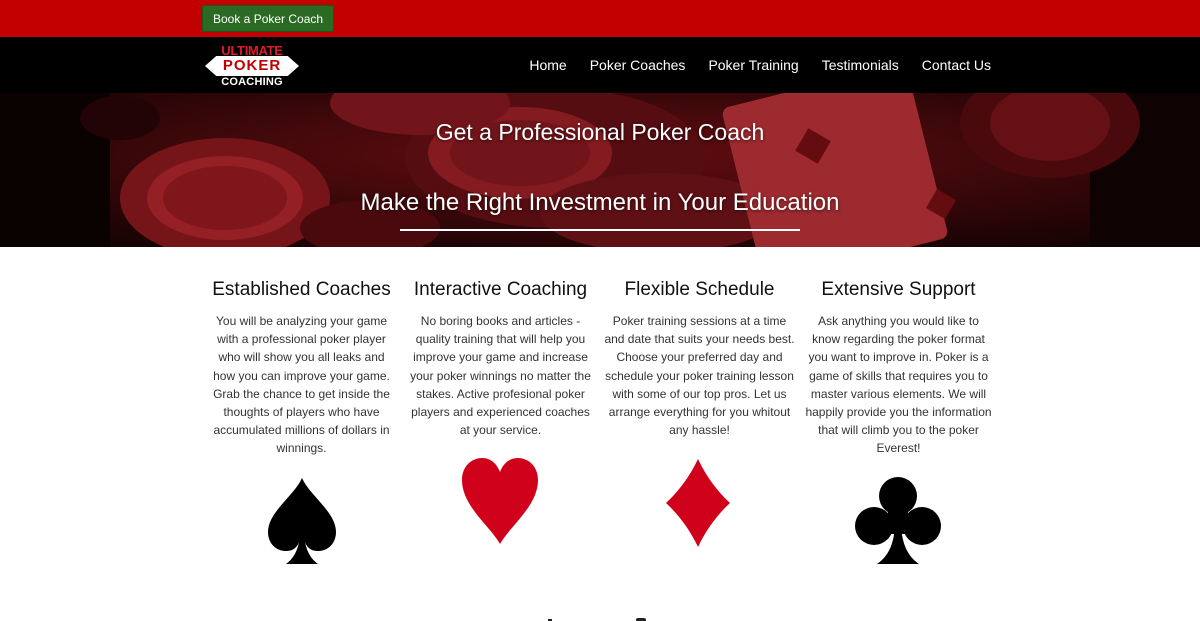  What do you see at coordinates (547, 65) in the screenshot?
I see `nav-home: Home` at bounding box center [547, 65].